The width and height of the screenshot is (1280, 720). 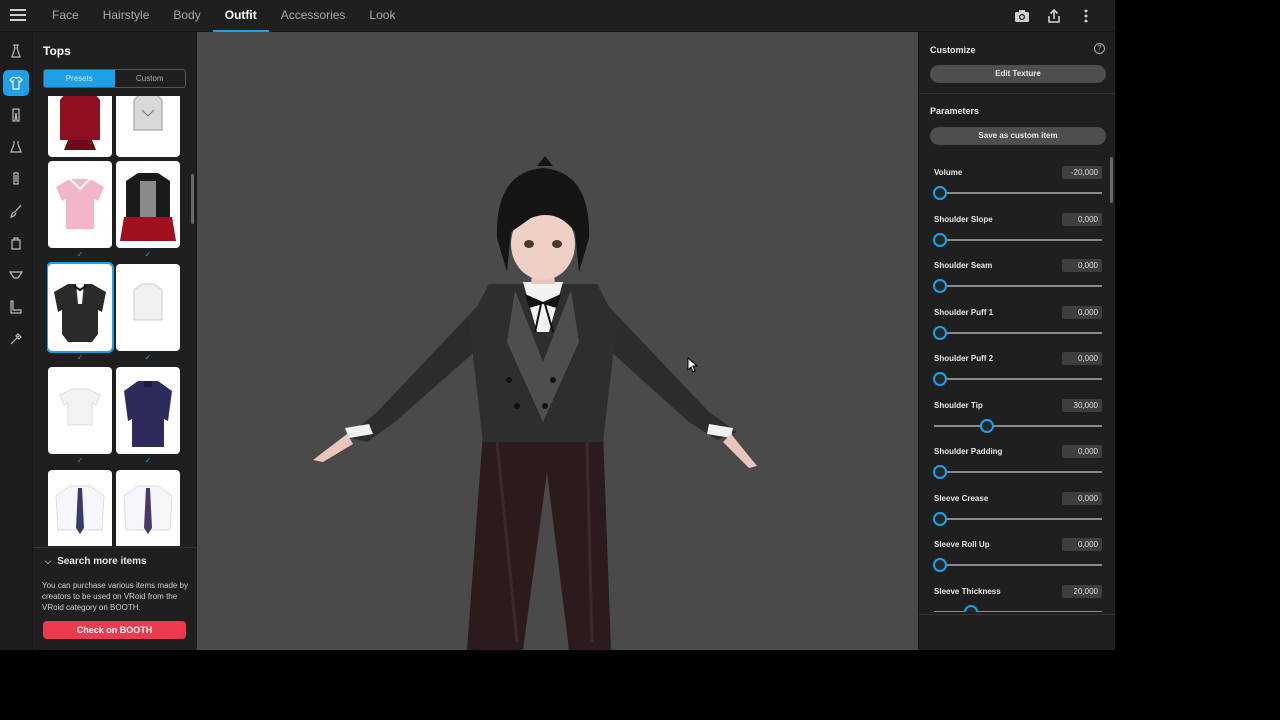 What do you see at coordinates (1099, 48) in the screenshot?
I see `help-icon: ?` at bounding box center [1099, 48].